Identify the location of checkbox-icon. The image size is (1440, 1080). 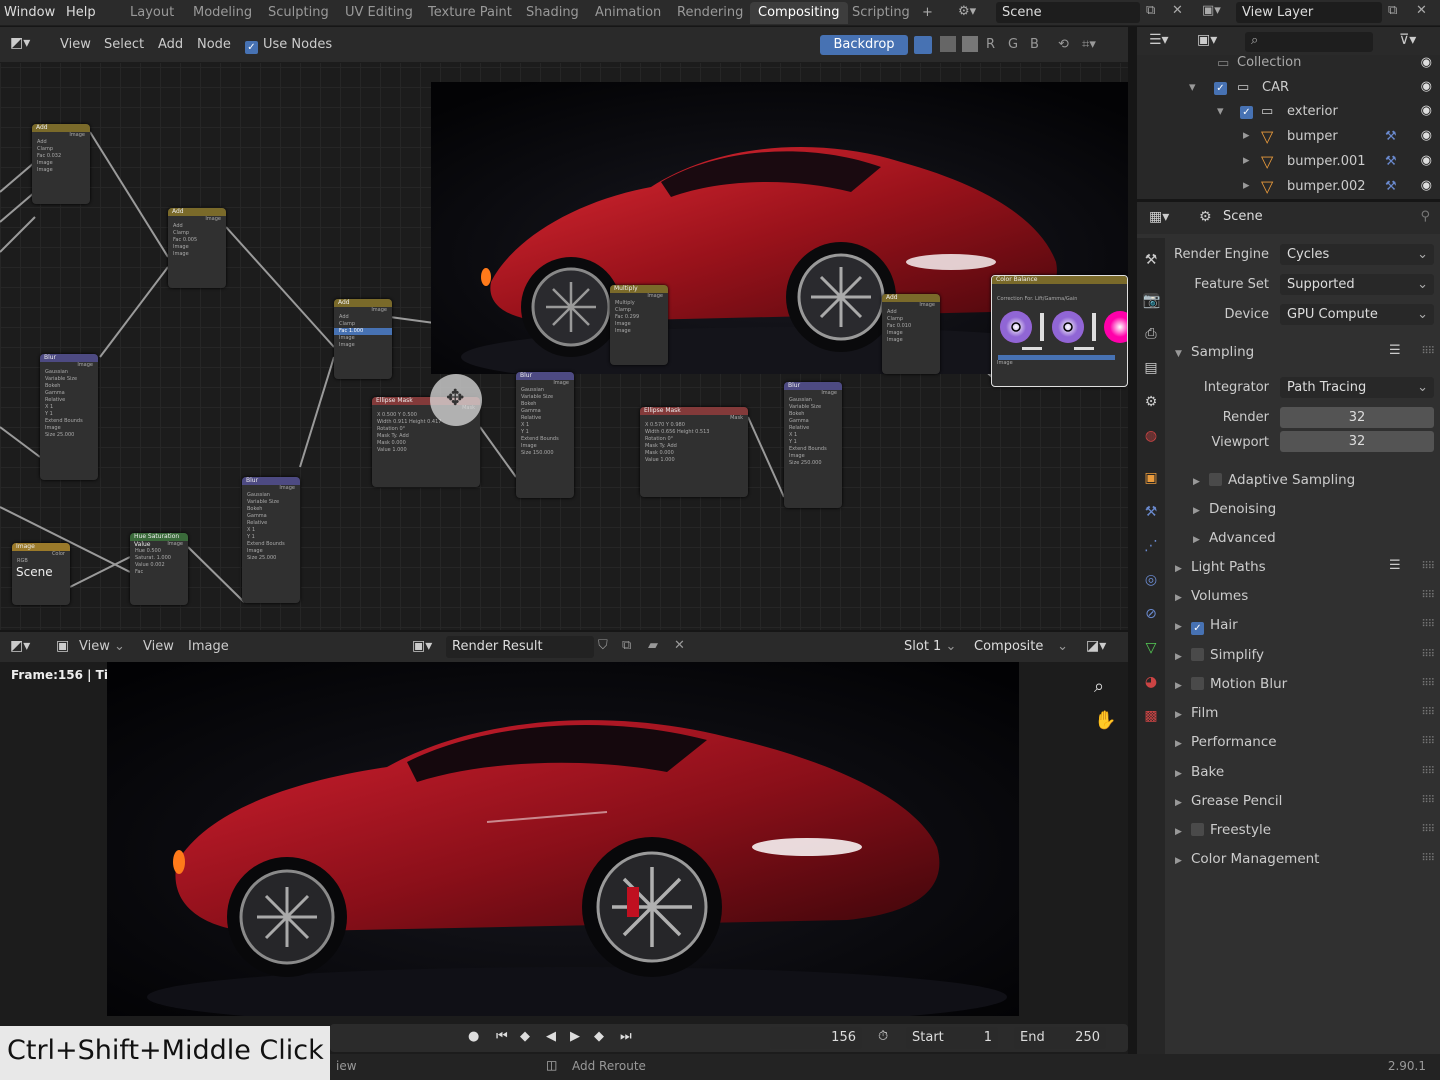
(1197, 654).